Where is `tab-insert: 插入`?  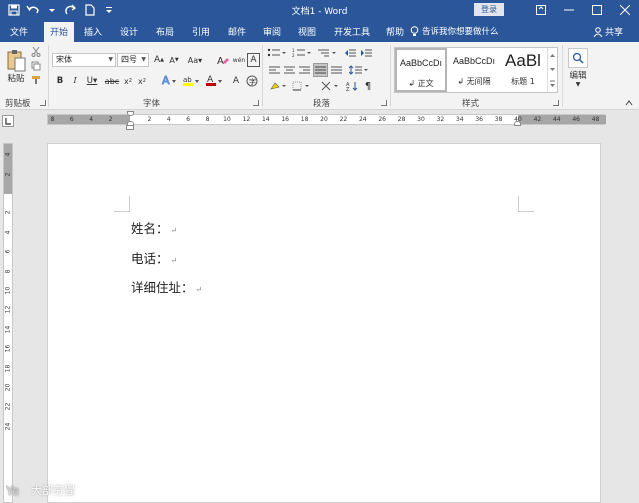
tab-insert: 插入 is located at coordinates (93, 31).